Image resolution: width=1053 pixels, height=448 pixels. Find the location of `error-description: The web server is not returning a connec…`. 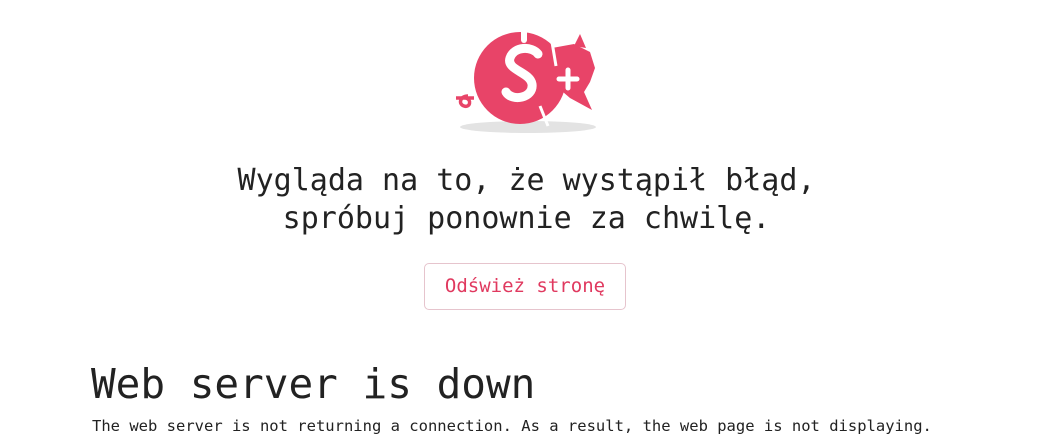

error-description: The web server is not returning a connec… is located at coordinates (512, 426).